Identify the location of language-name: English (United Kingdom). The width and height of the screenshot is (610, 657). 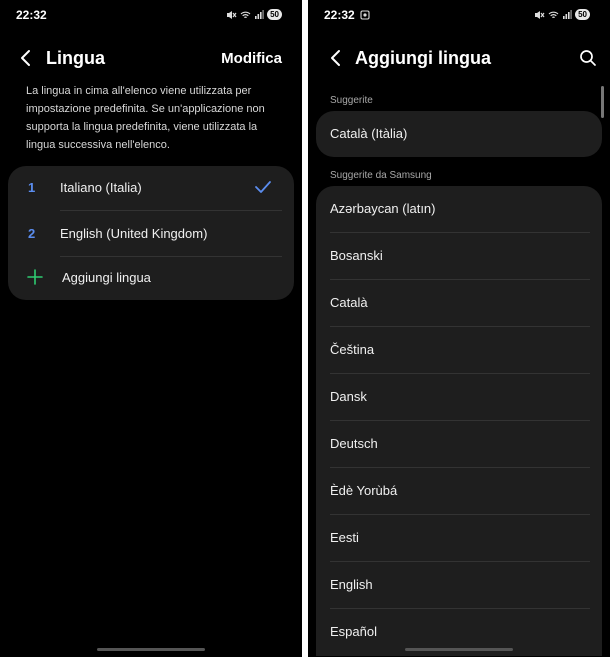
(134, 233).